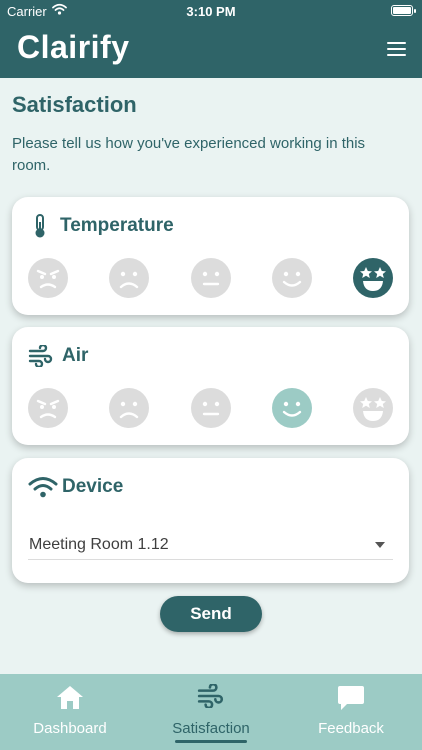 The height and width of the screenshot is (750, 422). Describe the element at coordinates (93, 486) in the screenshot. I see `device-title: Device` at that location.